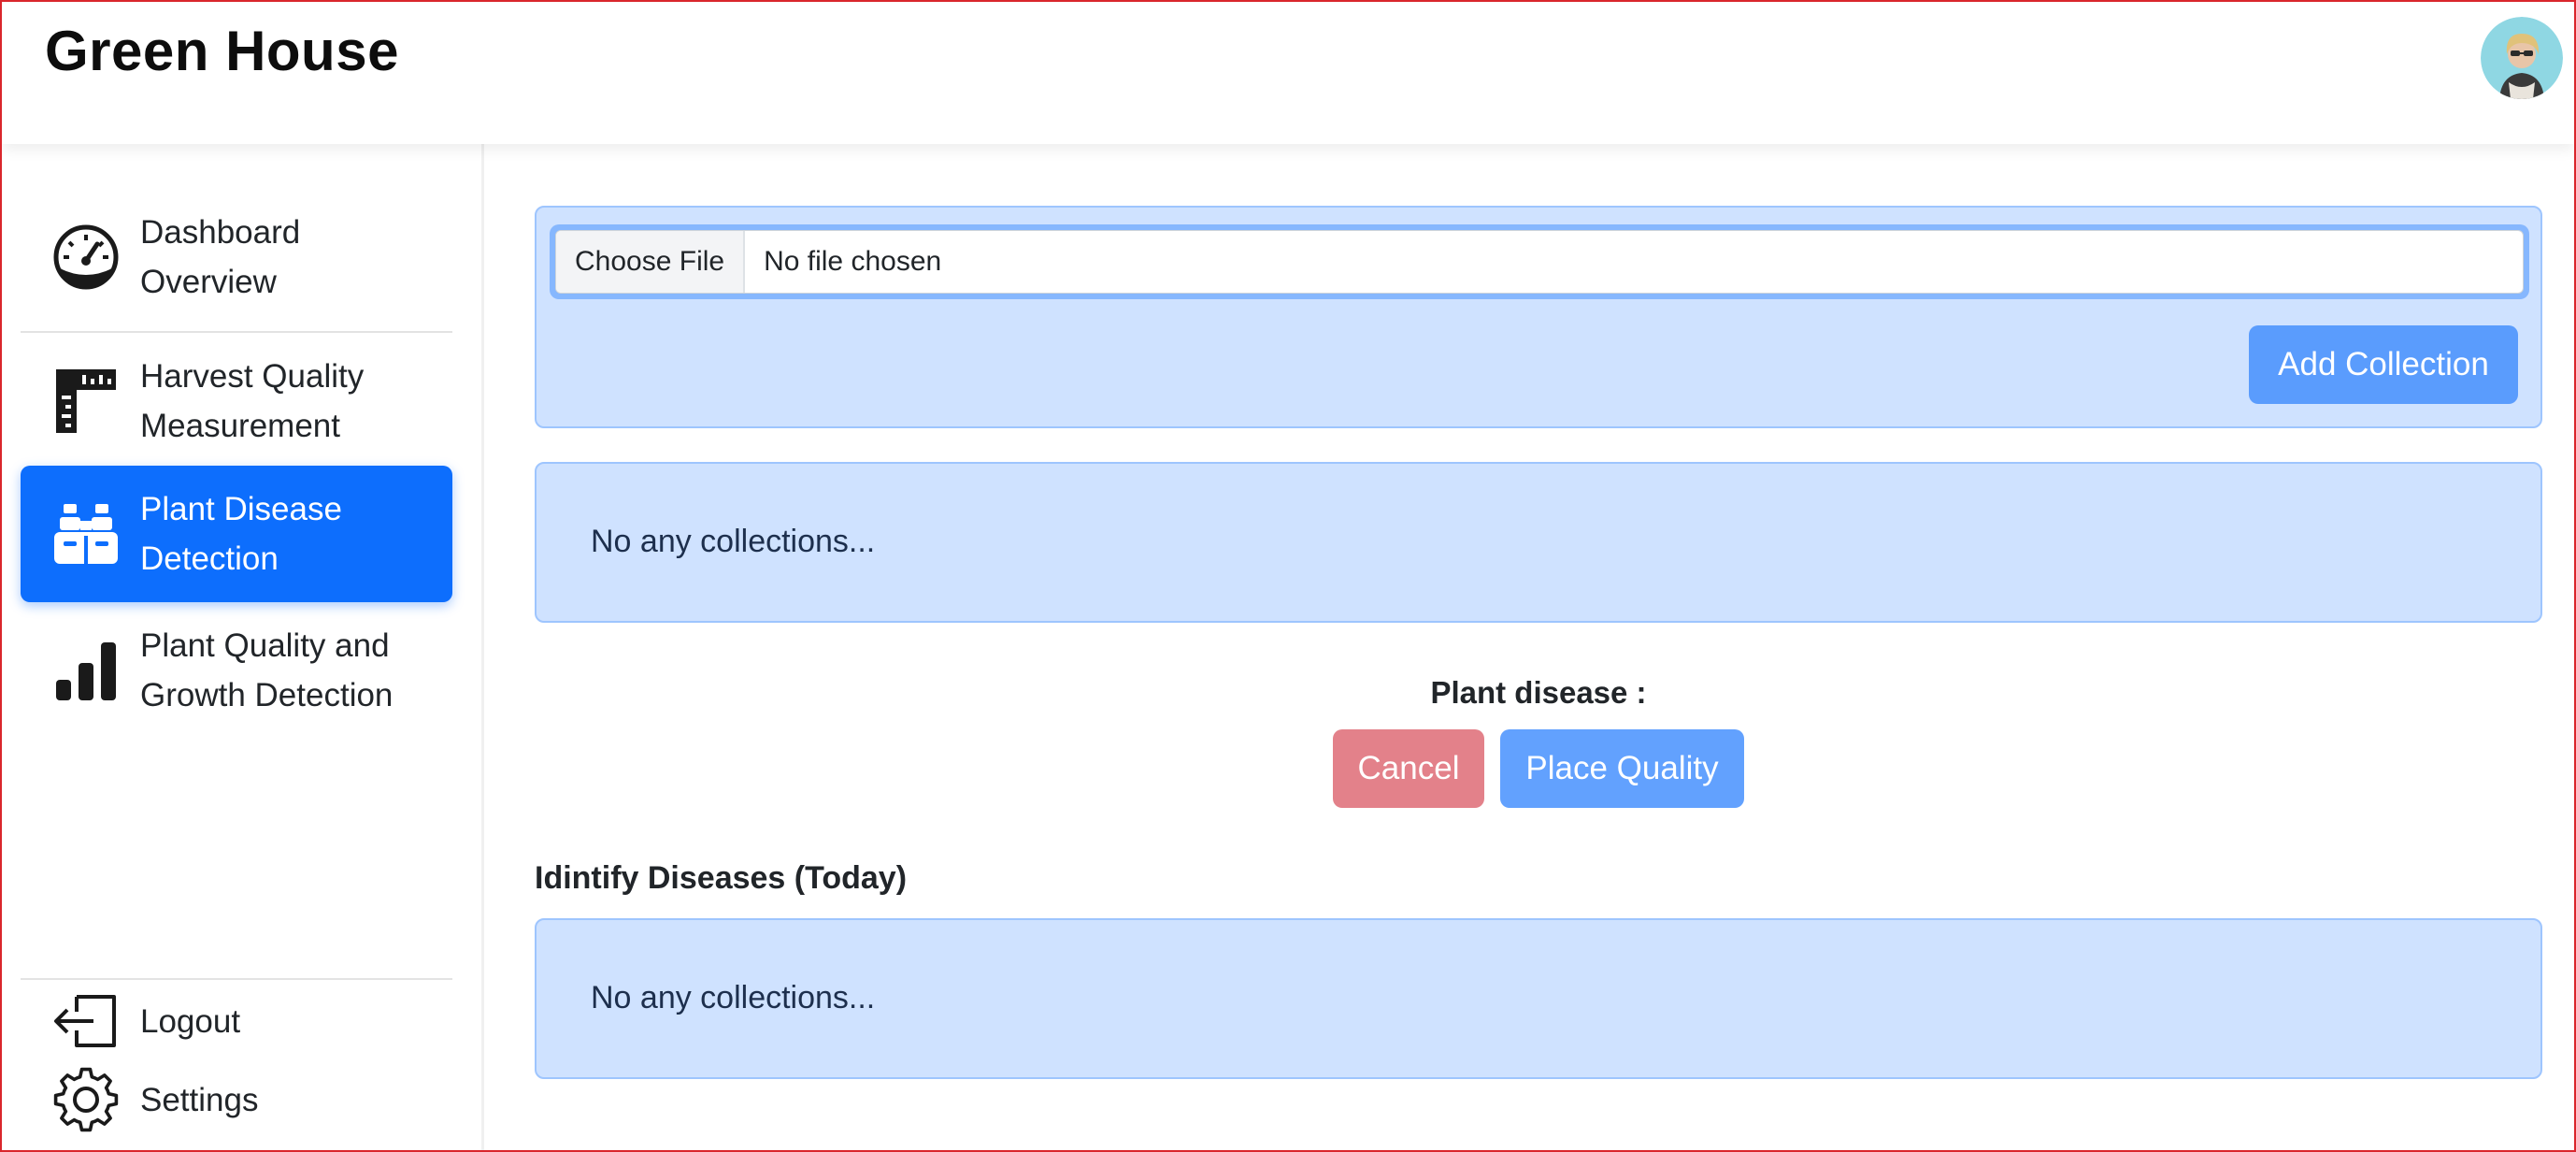  I want to click on user-avatar, so click(2522, 58).